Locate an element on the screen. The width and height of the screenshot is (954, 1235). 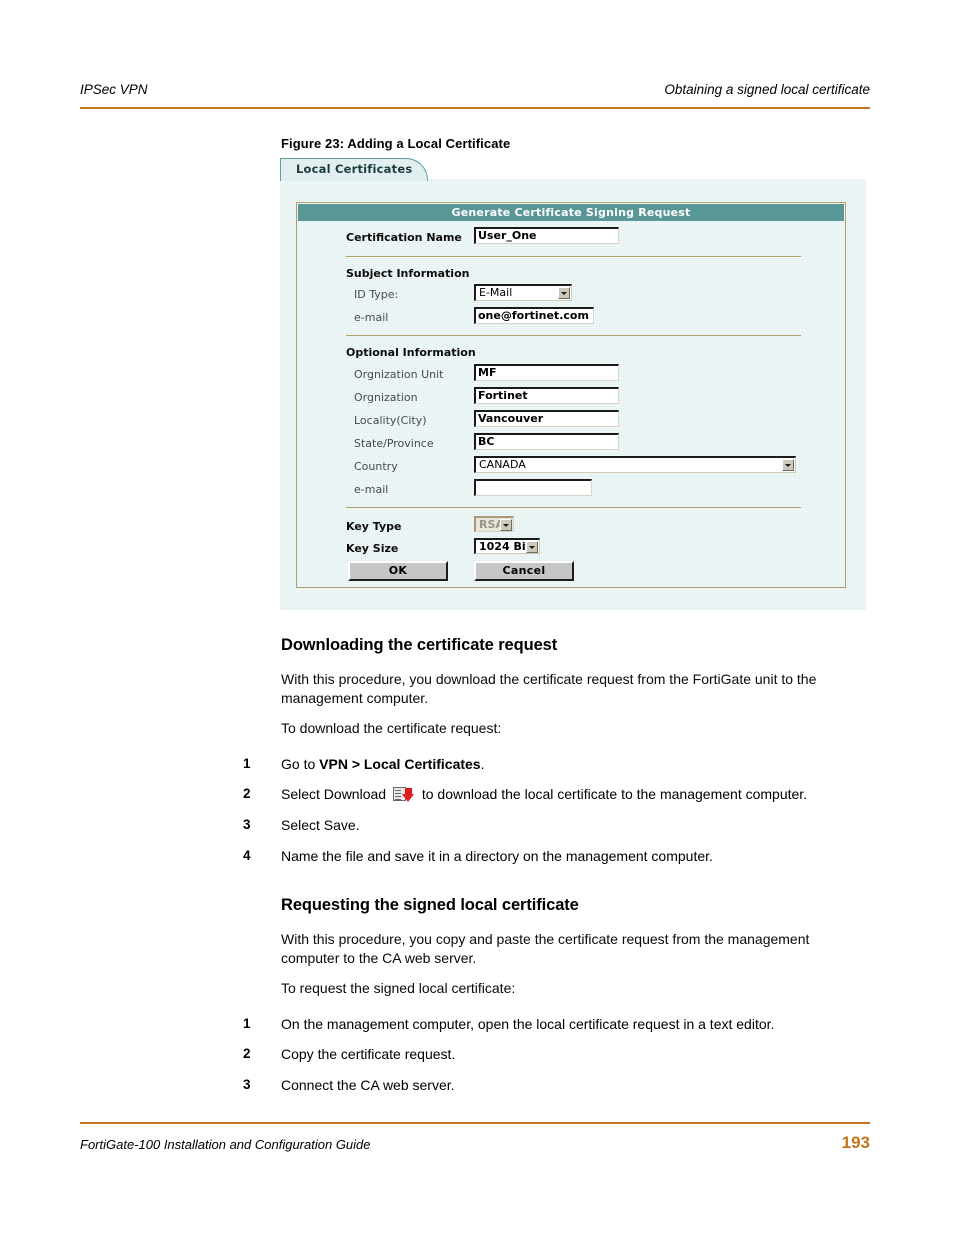
state-input: BC is located at coordinates (546, 441).